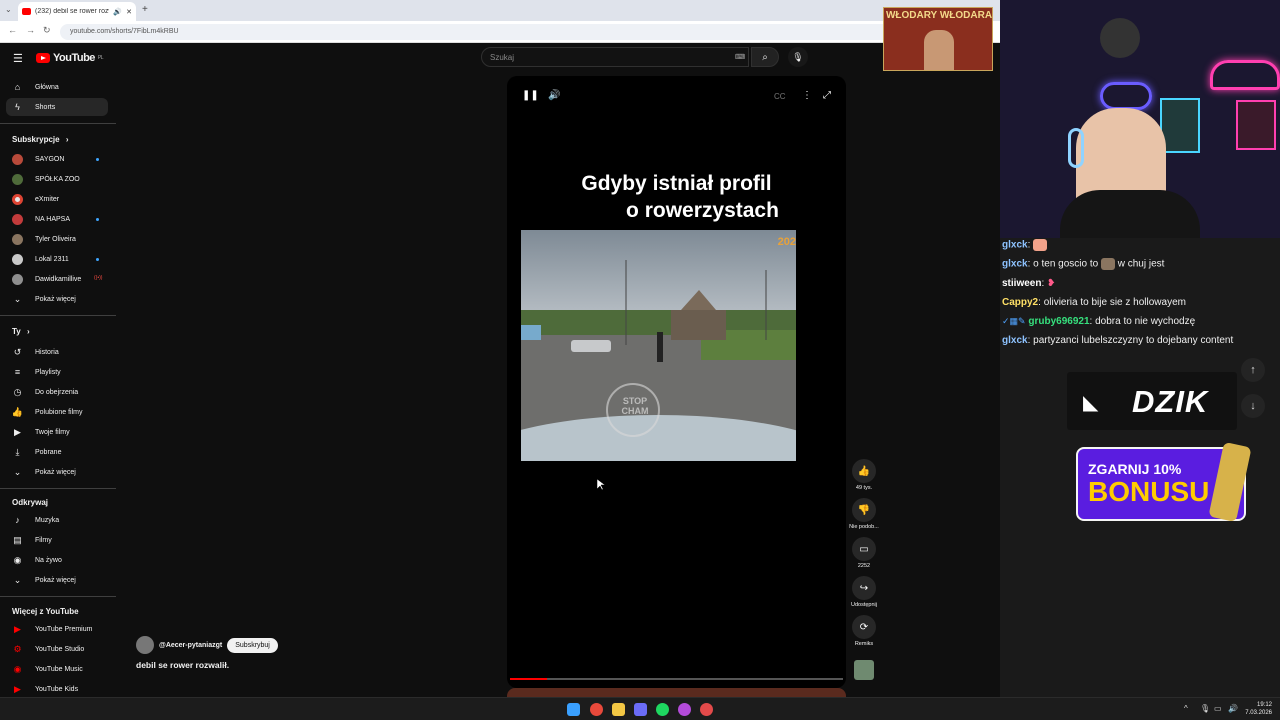  Describe the element at coordinates (47, 30) in the screenshot. I see `reload-icon: ↻` at that location.